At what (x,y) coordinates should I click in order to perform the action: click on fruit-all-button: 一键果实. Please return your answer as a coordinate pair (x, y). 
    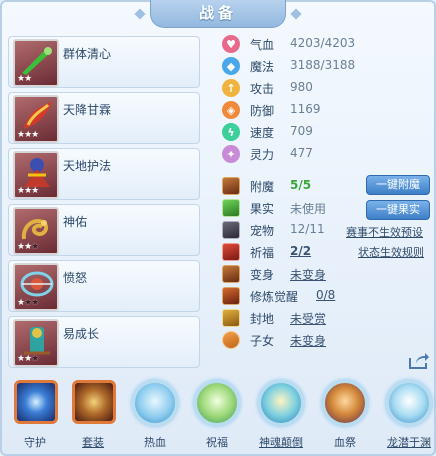
    Looking at the image, I should click on (398, 210).